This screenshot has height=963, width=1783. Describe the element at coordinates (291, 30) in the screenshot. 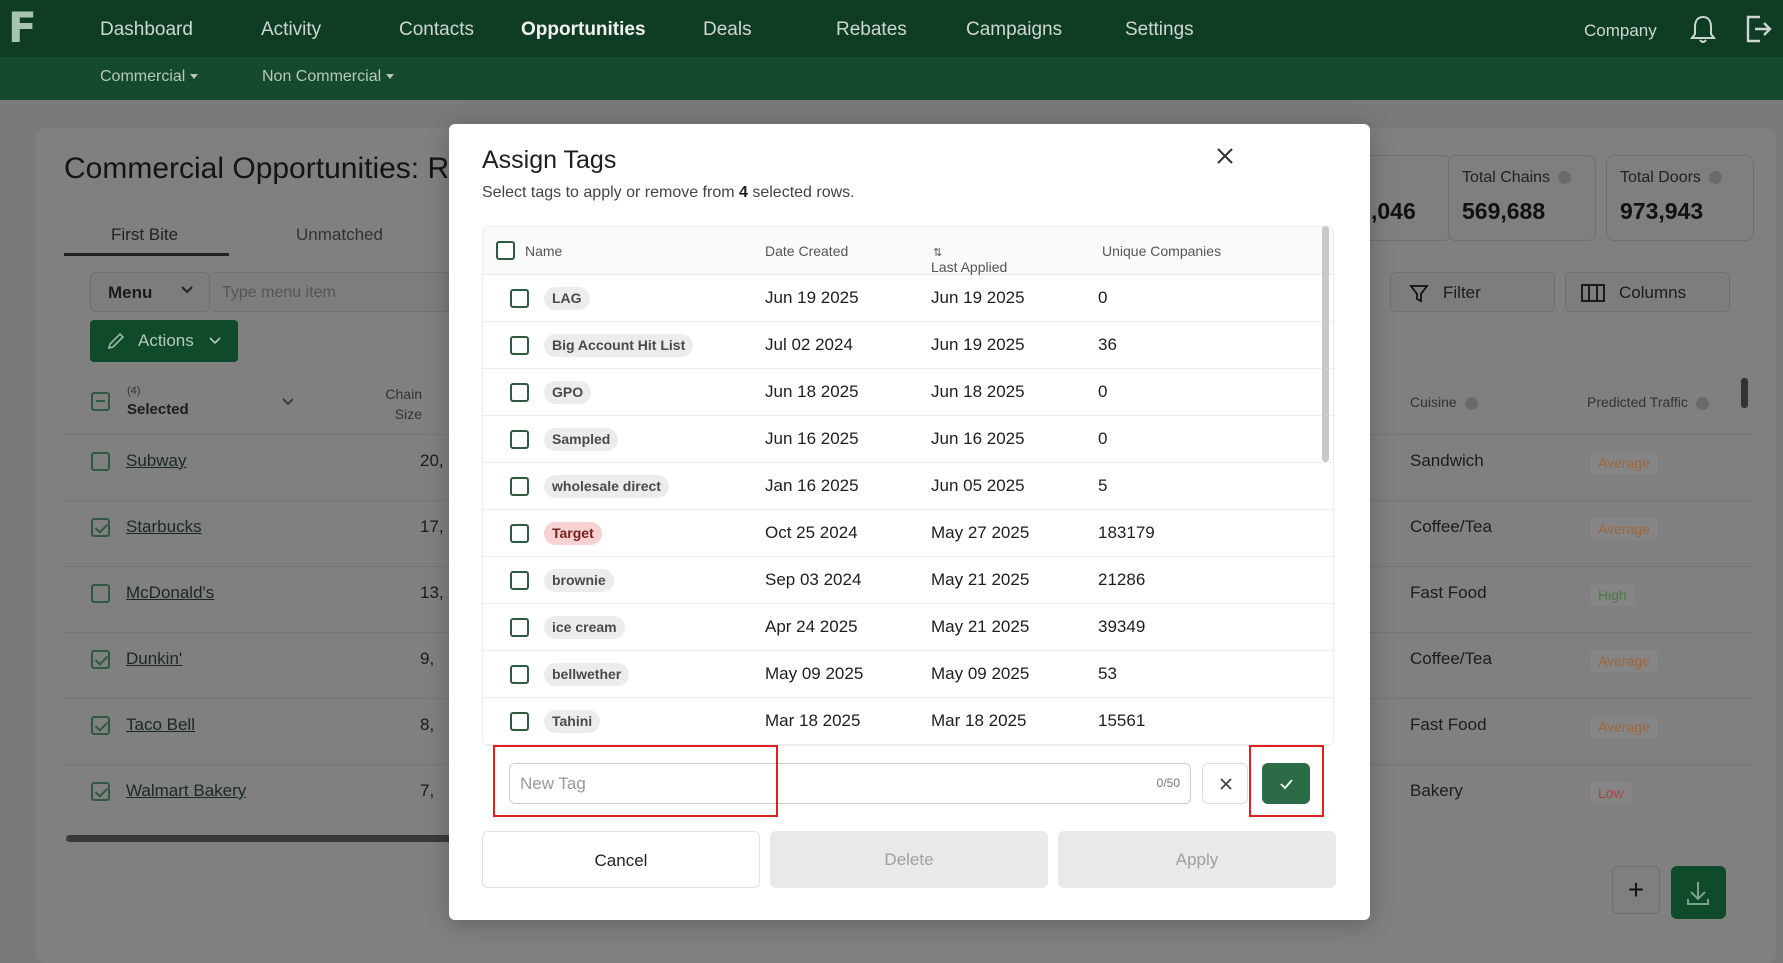

I see `nav-activity: Activity` at that location.